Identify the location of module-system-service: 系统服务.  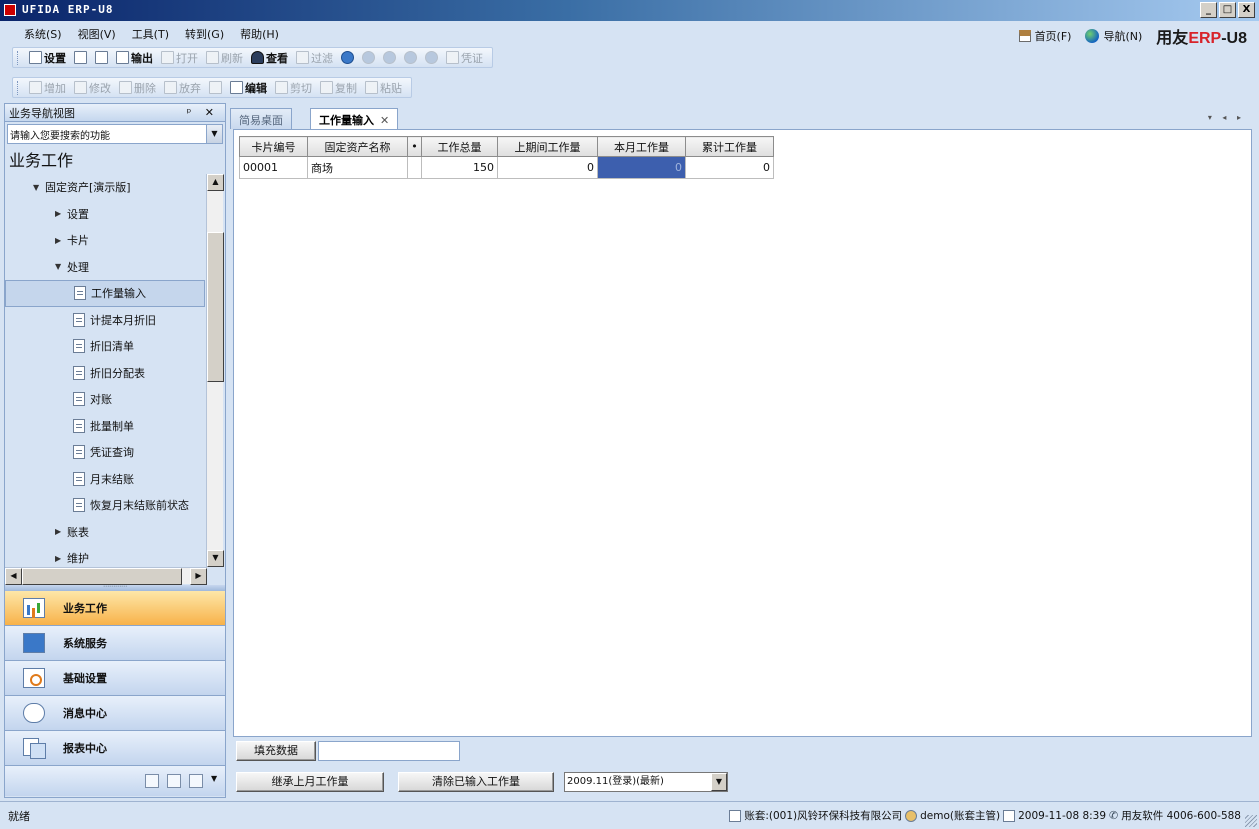
(115, 643).